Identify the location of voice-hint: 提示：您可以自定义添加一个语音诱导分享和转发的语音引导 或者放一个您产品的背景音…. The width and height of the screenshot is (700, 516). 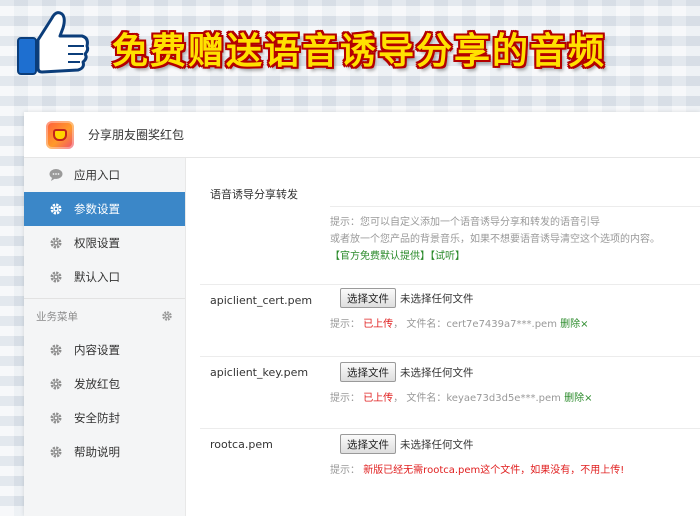
(495, 239).